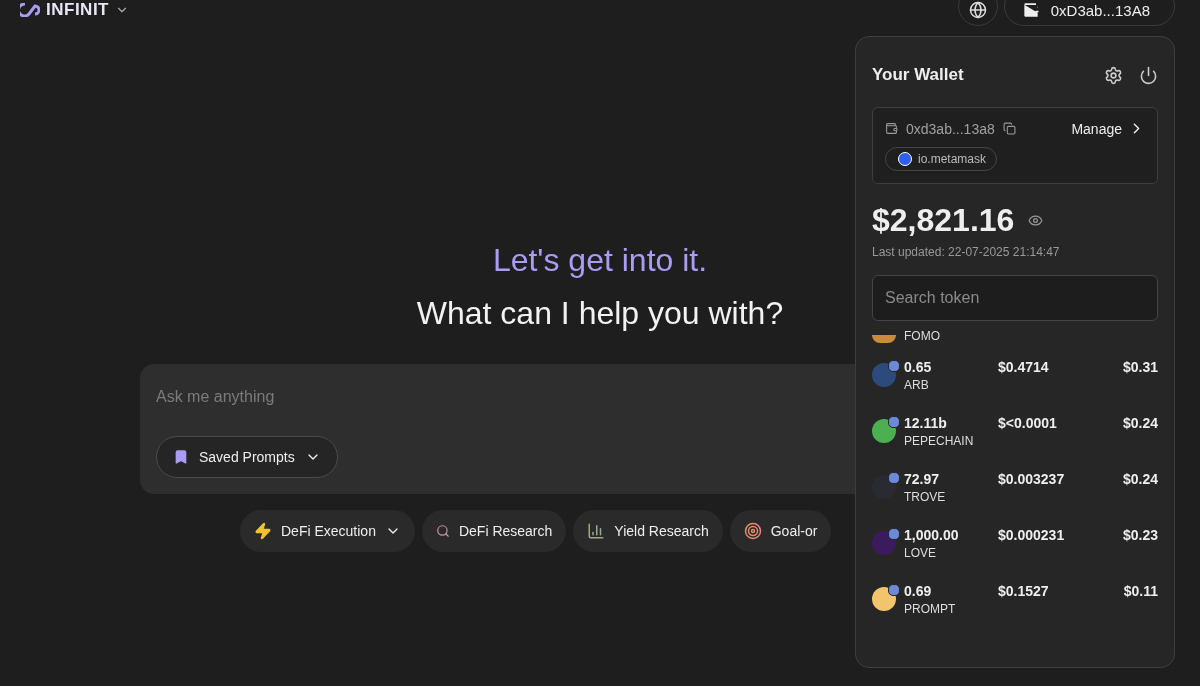 The height and width of the screenshot is (686, 1200). I want to click on token-value: $0.31, so click(1139, 367).